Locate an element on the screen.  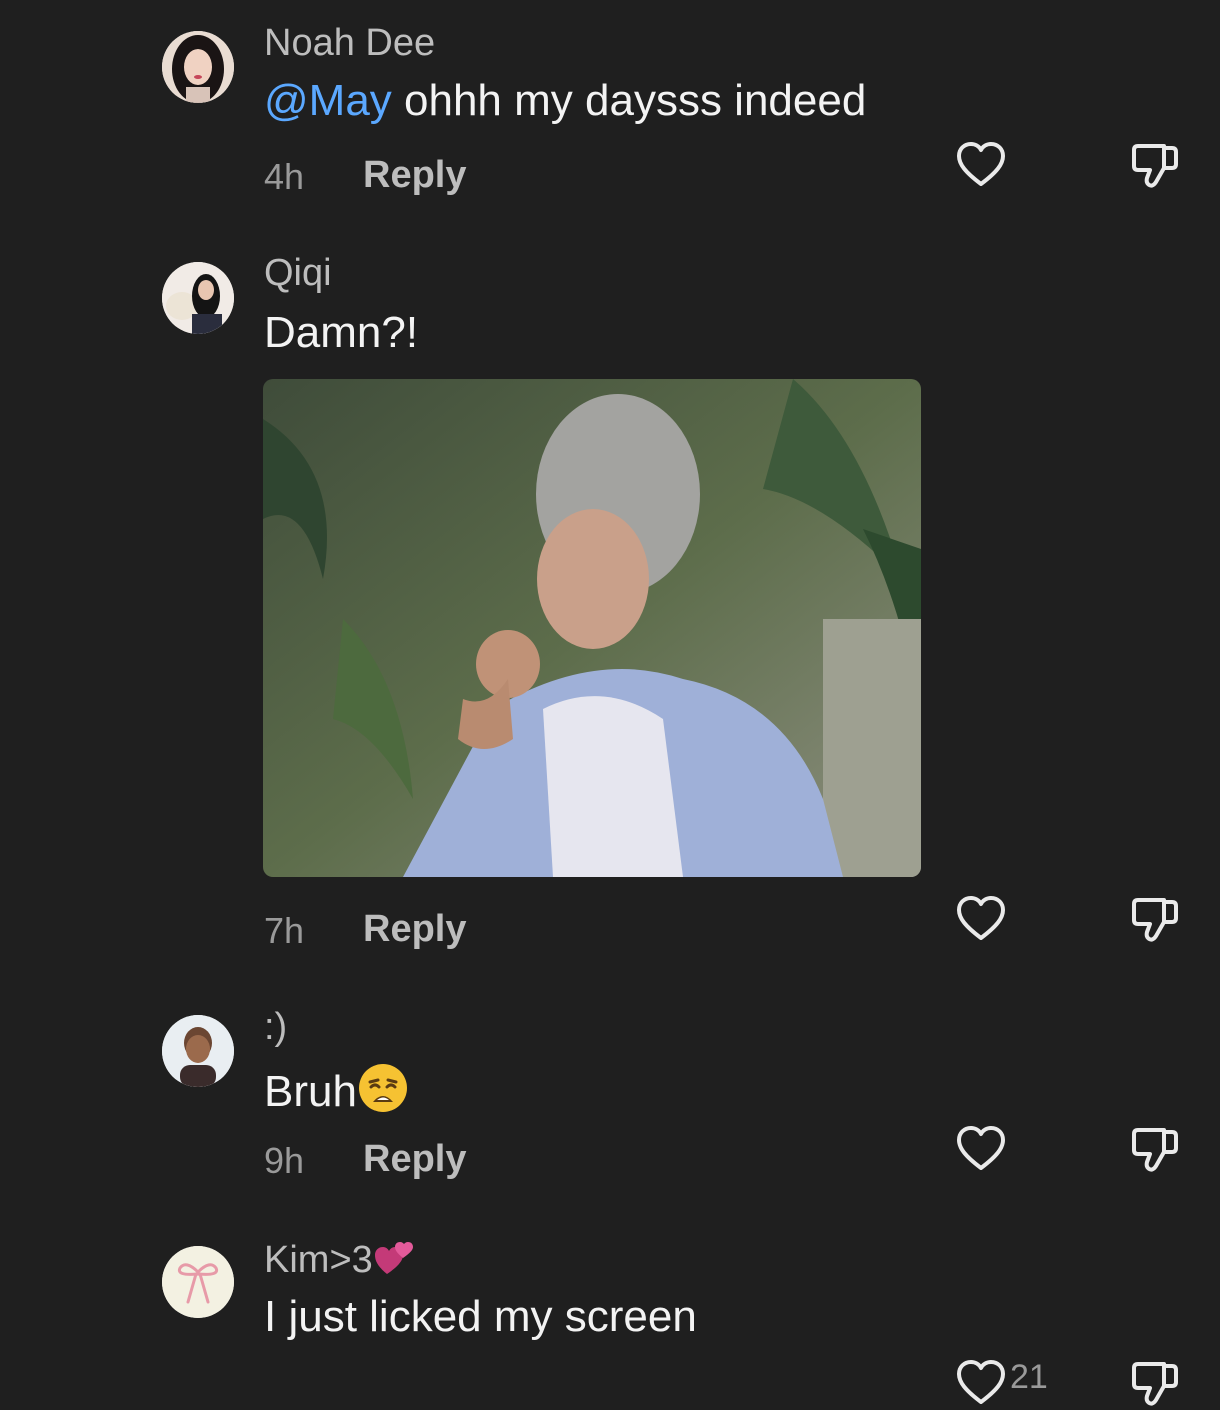
comment-username: :) is located at coordinates (275, 1027).